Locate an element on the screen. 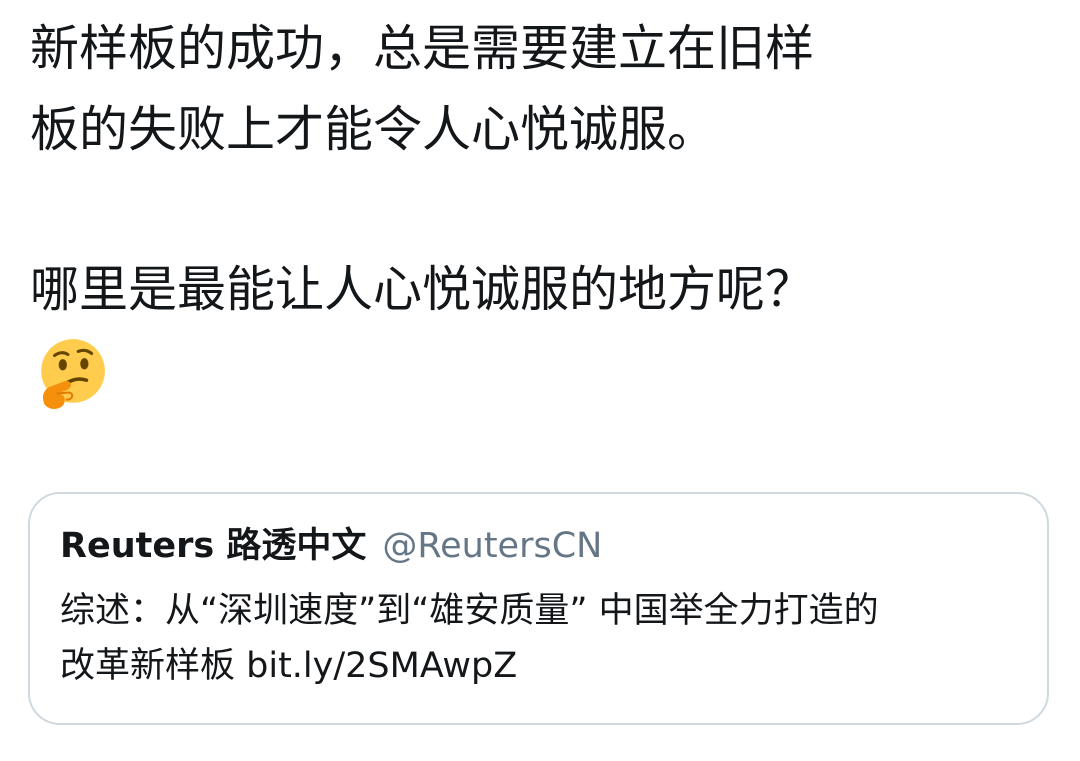  quoted-author-handle: @ReutersCN is located at coordinates (492, 546).